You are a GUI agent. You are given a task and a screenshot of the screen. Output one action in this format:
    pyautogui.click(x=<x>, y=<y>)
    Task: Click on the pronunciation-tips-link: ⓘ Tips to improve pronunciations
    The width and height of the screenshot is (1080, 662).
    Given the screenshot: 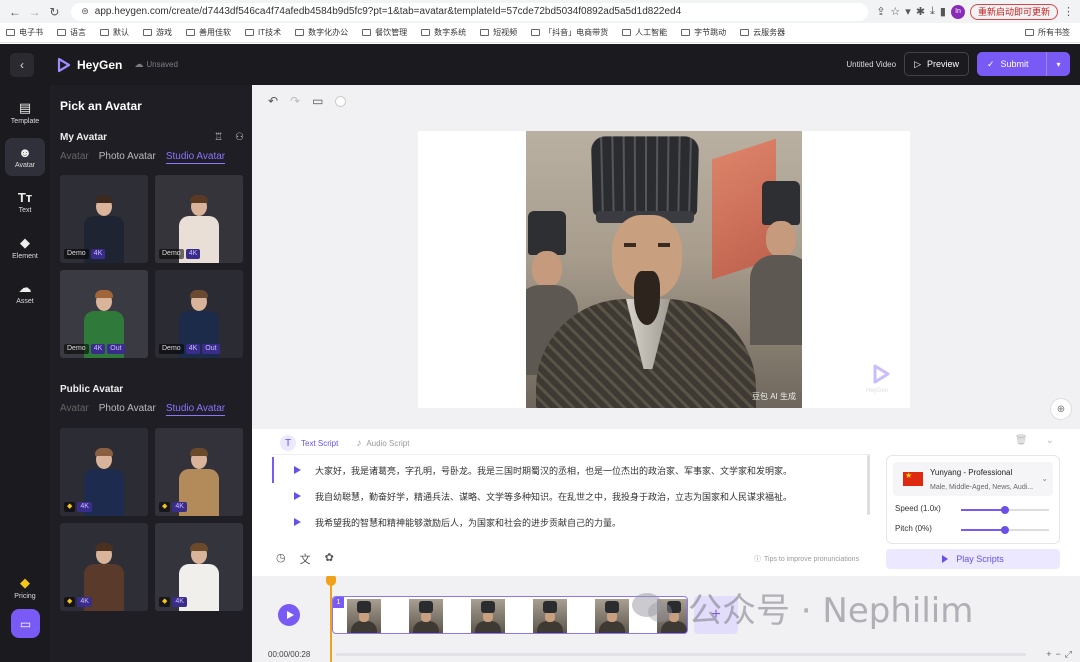 What is the action you would take?
    pyautogui.click(x=806, y=559)
    